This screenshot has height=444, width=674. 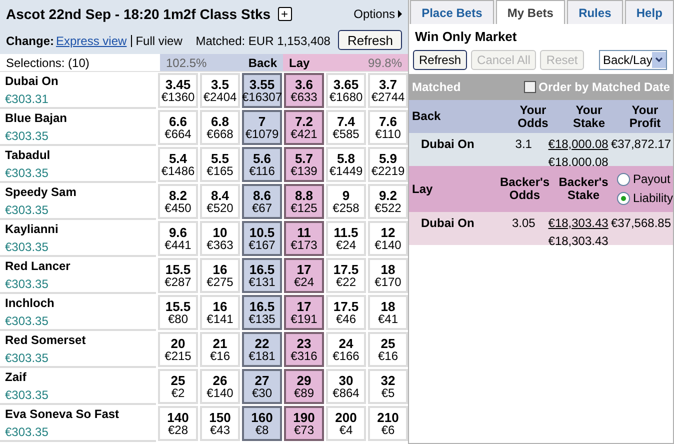 What do you see at coordinates (262, 164) in the screenshot?
I see `price-cell: 5.6 €116` at bounding box center [262, 164].